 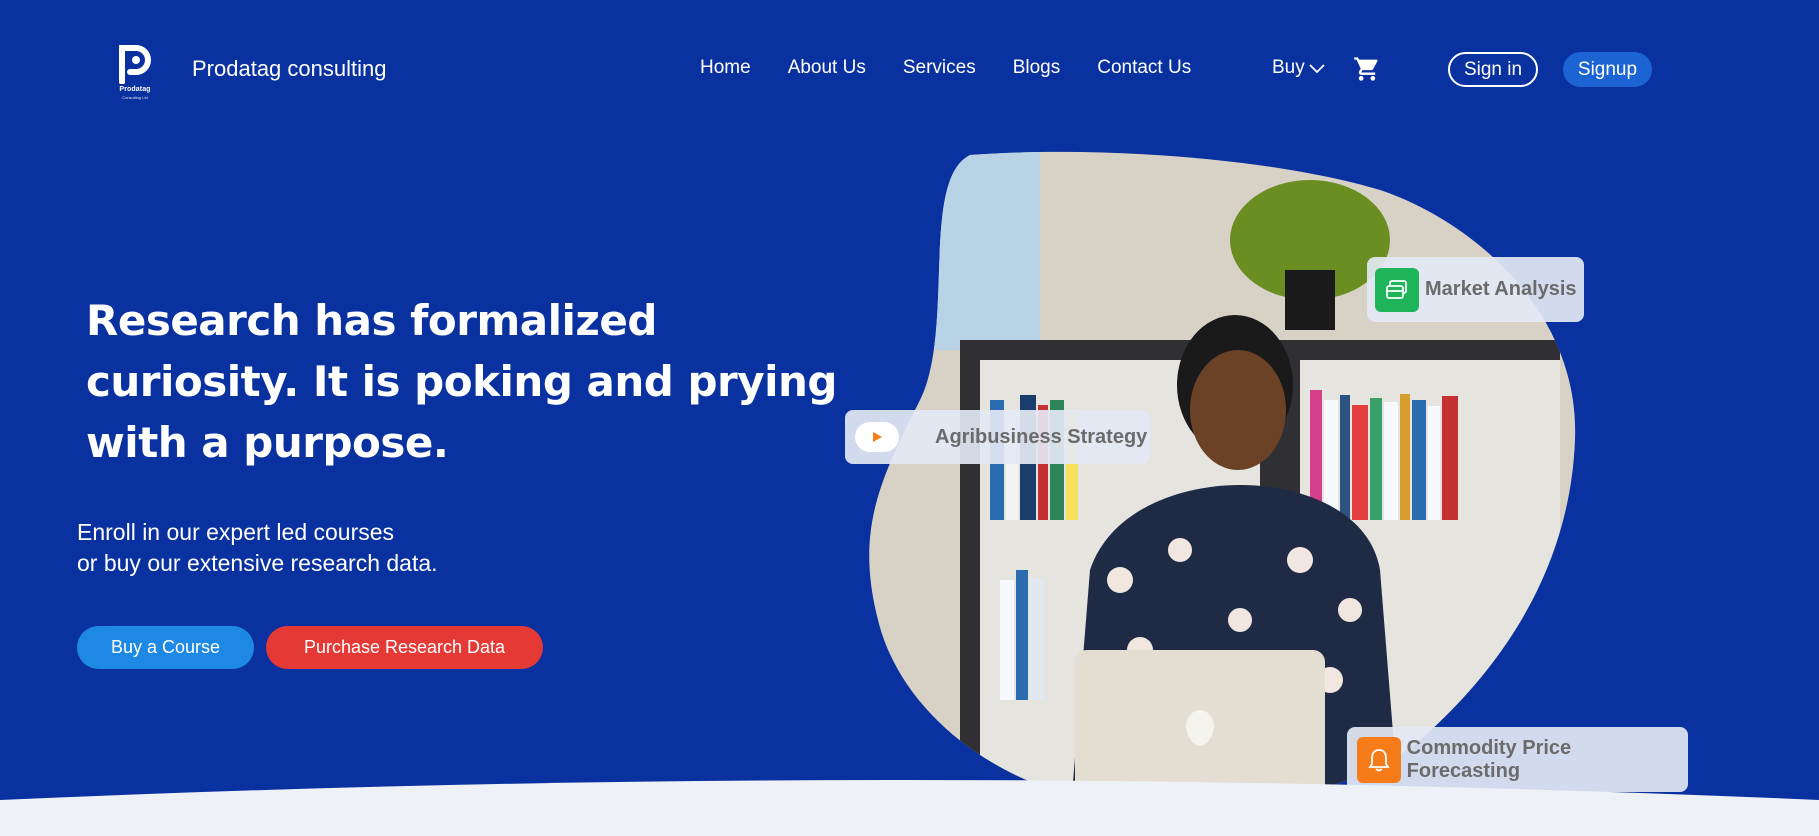 What do you see at coordinates (909, 808) in the screenshot?
I see `bottom-wave-divider` at bounding box center [909, 808].